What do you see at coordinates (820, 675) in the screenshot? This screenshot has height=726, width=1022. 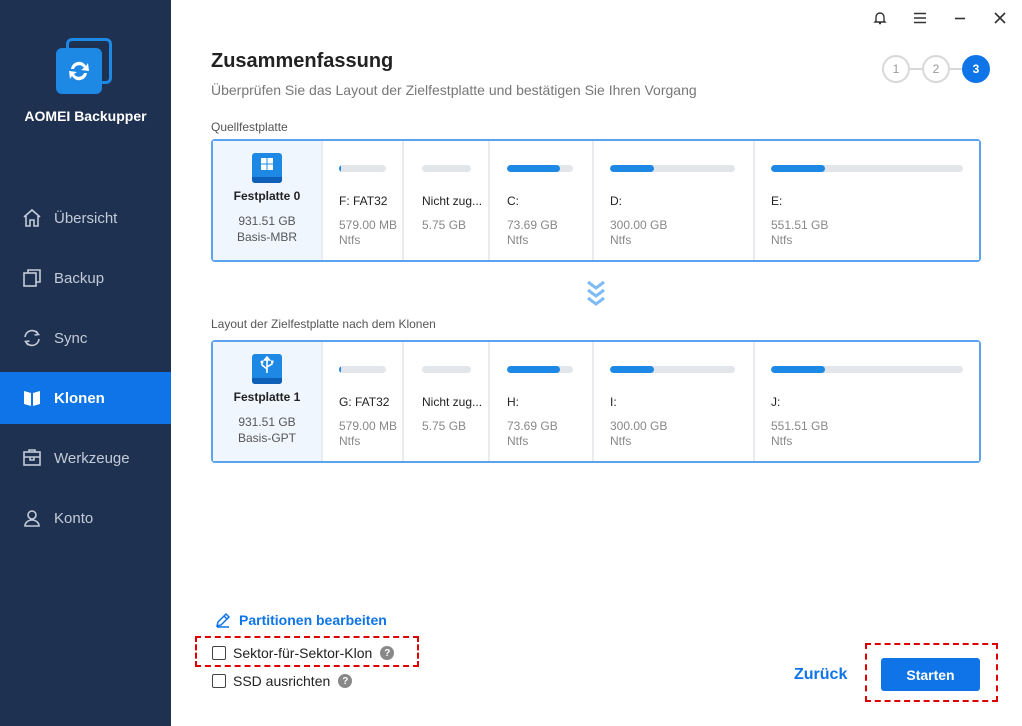 I see `back-button: Zurück` at bounding box center [820, 675].